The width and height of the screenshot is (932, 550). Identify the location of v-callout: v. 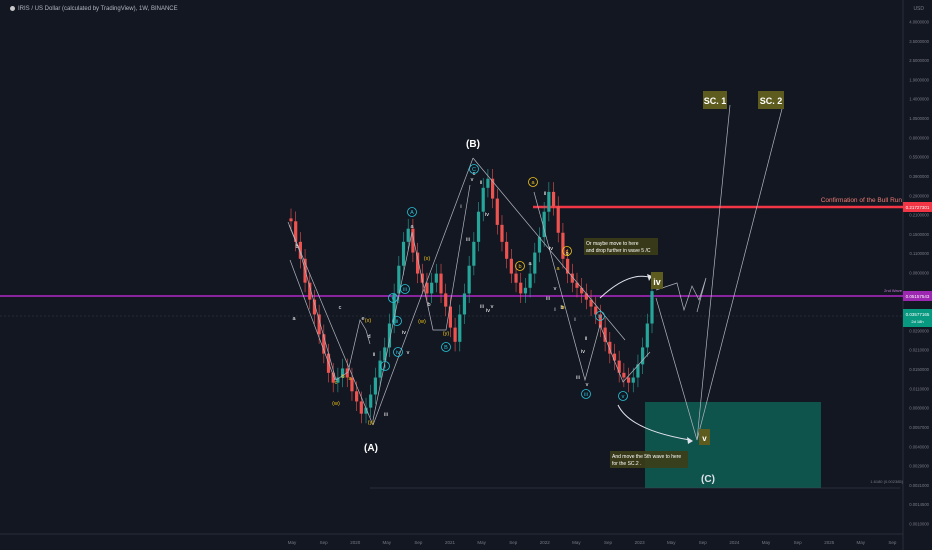
(704, 437).